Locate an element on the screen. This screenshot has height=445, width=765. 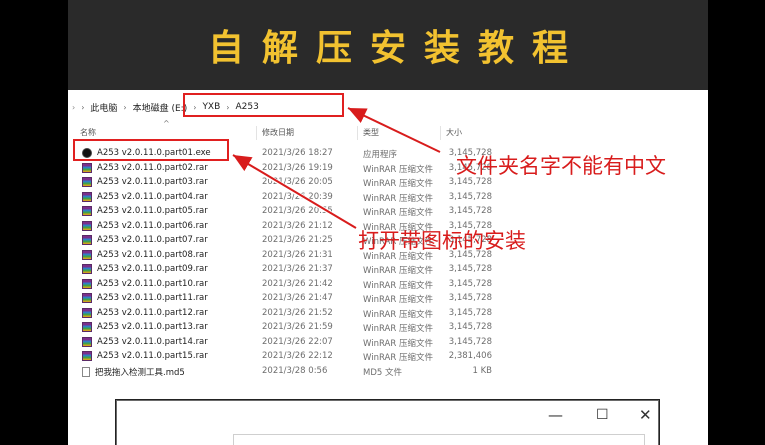
file-name-cell: A253 v2.0.11.0.part05.rar is located at coordinates (145, 211).